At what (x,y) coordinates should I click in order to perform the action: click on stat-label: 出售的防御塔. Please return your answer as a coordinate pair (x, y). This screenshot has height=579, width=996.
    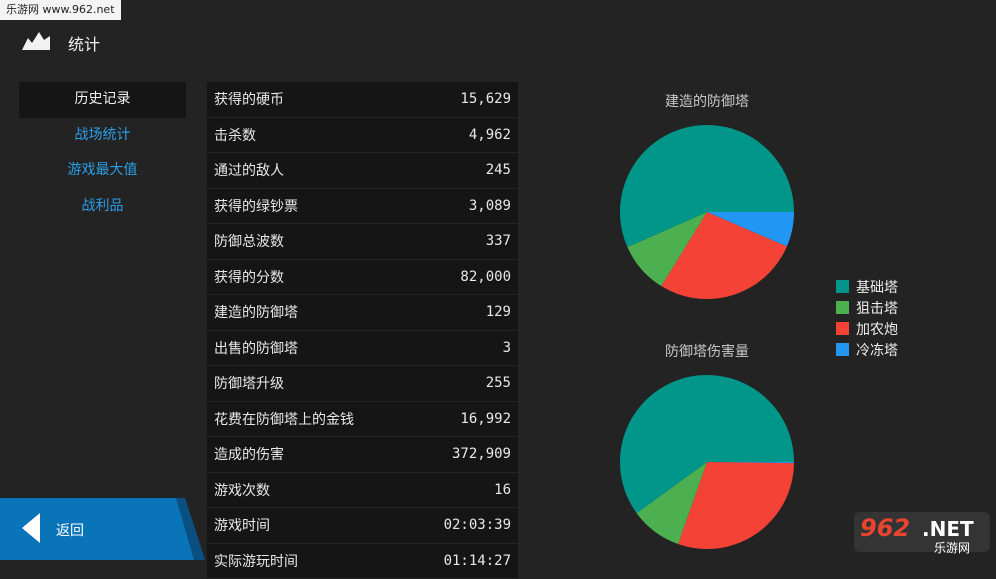
    Looking at the image, I should click on (256, 348).